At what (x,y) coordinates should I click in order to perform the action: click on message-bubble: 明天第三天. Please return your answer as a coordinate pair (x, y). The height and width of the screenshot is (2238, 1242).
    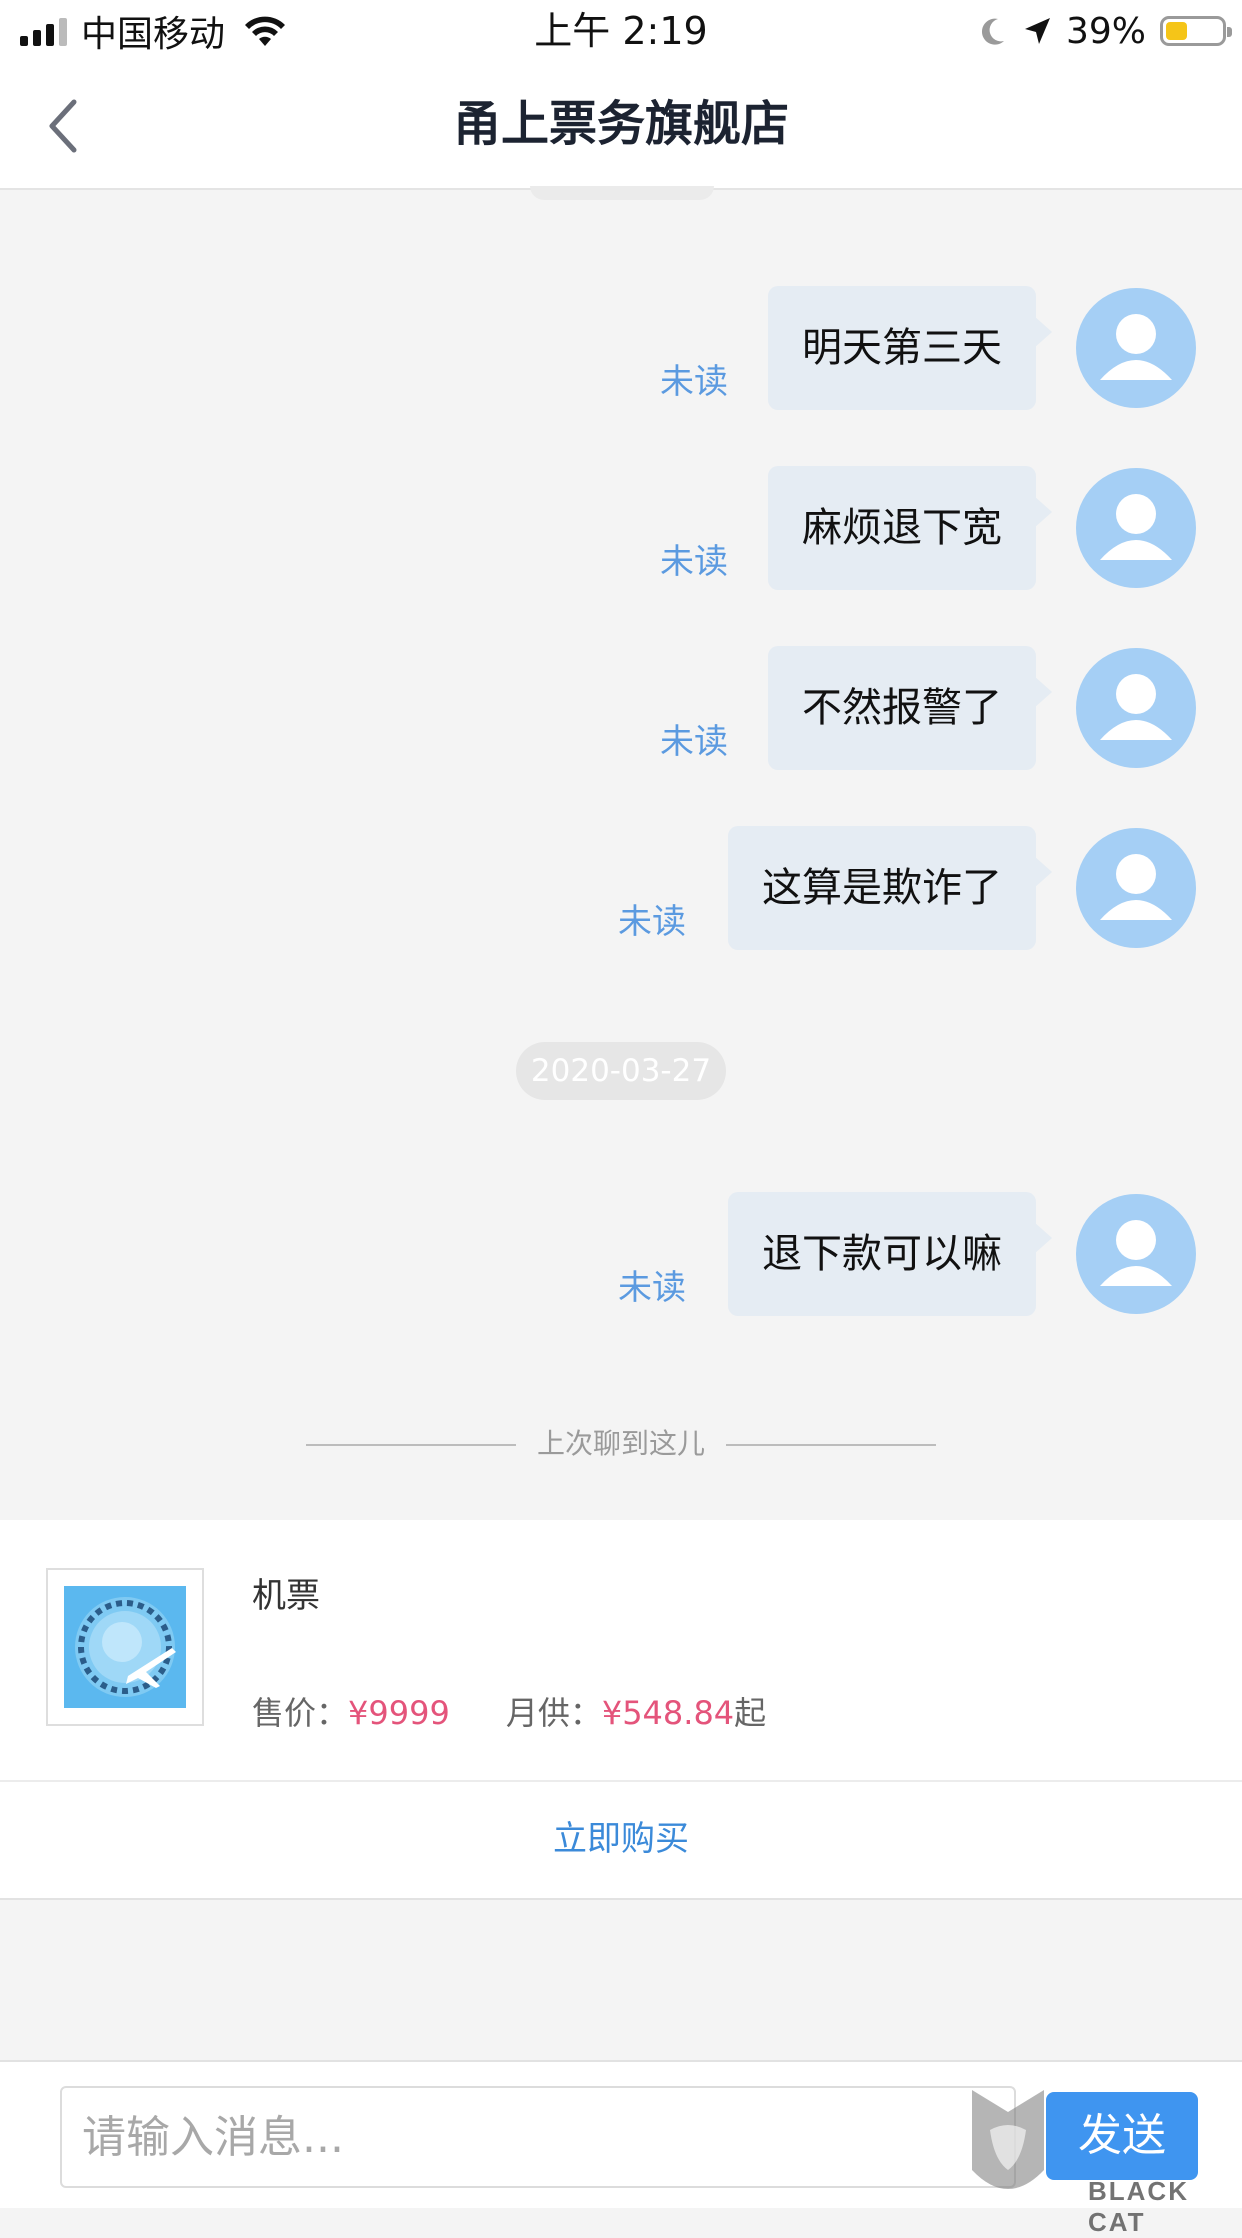
    Looking at the image, I should click on (910, 348).